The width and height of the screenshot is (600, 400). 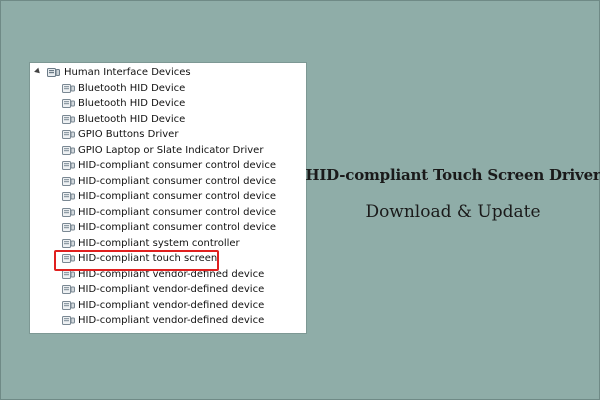 What do you see at coordinates (136, 260) in the screenshot?
I see `touch-screen-highlight-box` at bounding box center [136, 260].